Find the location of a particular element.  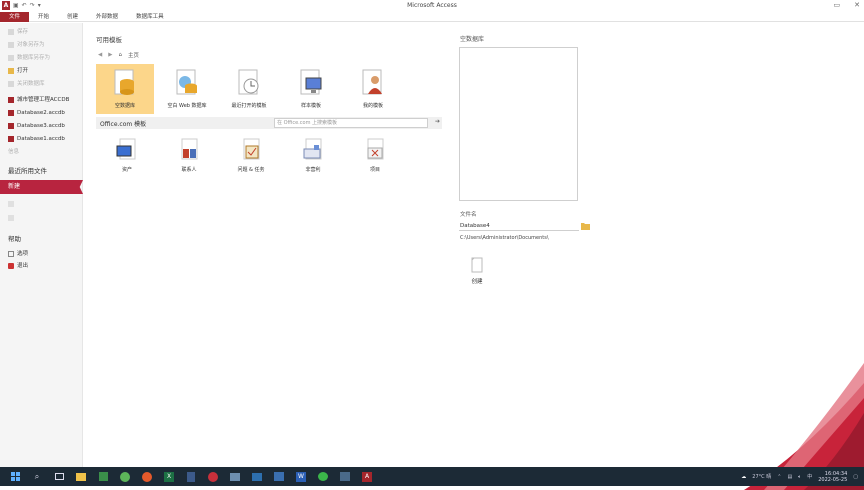

nav-options: 选项 is located at coordinates (41, 254).